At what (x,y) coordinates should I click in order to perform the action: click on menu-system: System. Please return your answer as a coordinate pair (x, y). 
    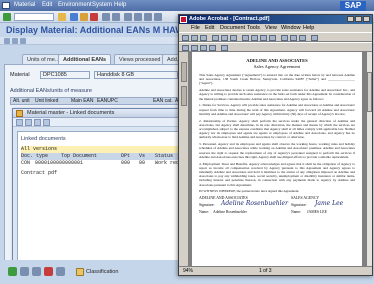
    Looking at the image, I should click on (102, 5).